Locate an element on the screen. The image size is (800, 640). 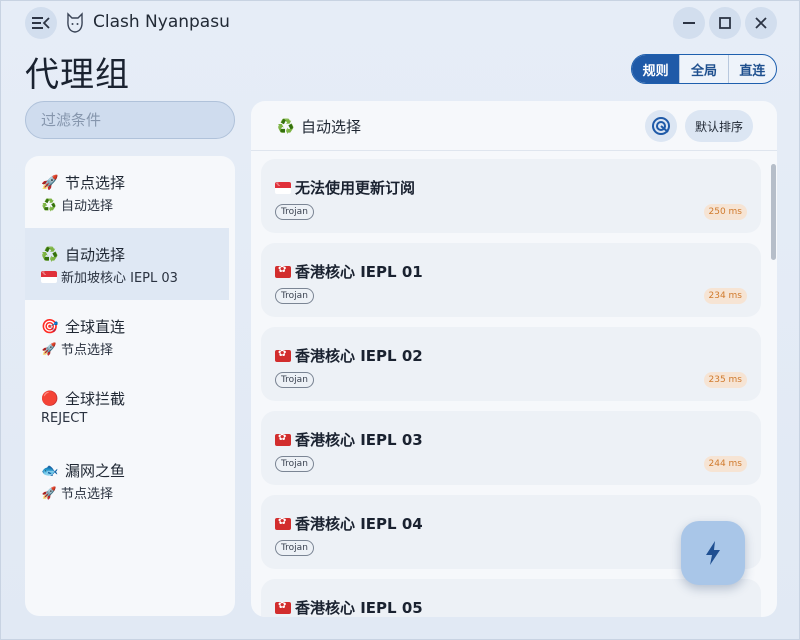
group-name-row: 🔴 全球拦截 is located at coordinates (83, 398).